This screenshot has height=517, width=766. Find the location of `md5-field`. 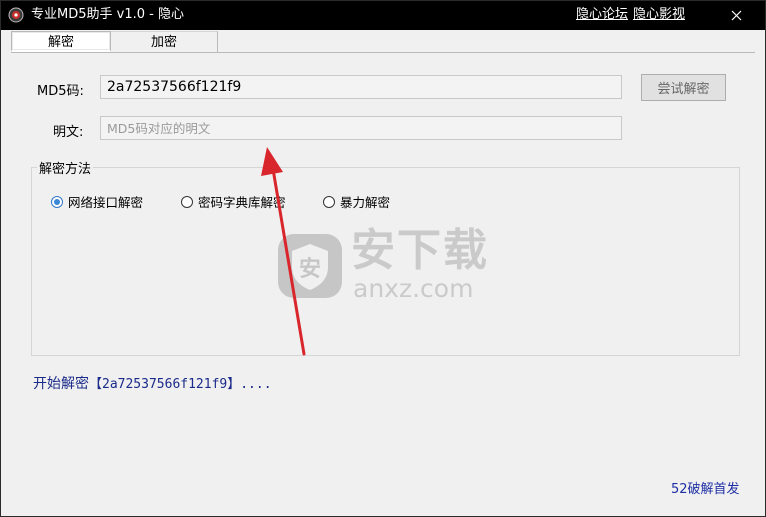

md5-field is located at coordinates (361, 87).